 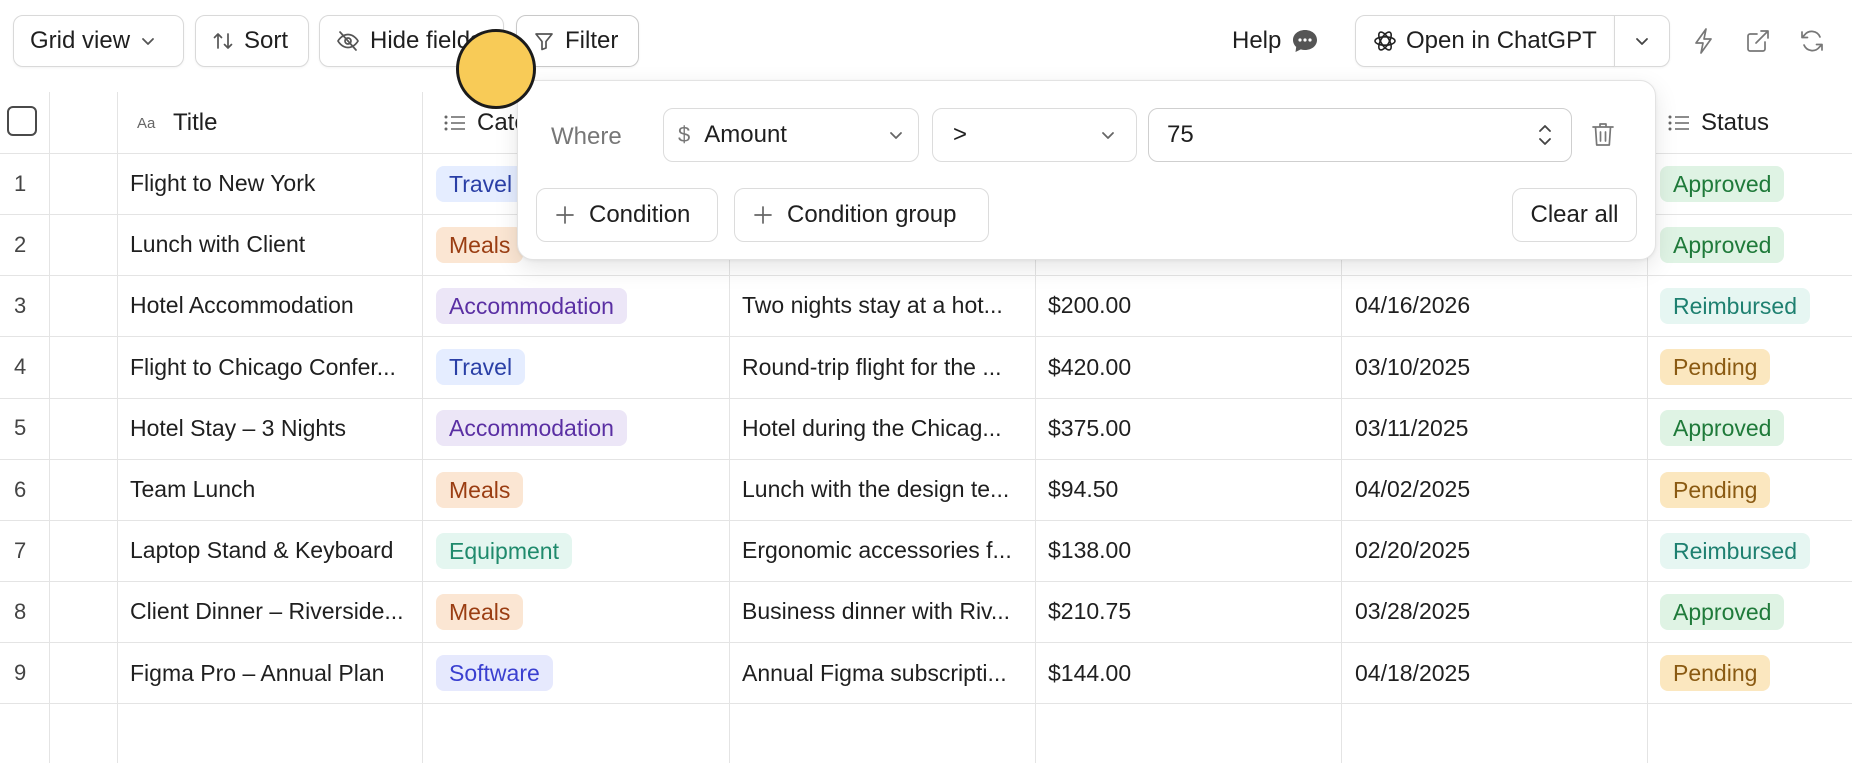 What do you see at coordinates (578, 673) in the screenshot?
I see `cell-category: Software` at bounding box center [578, 673].